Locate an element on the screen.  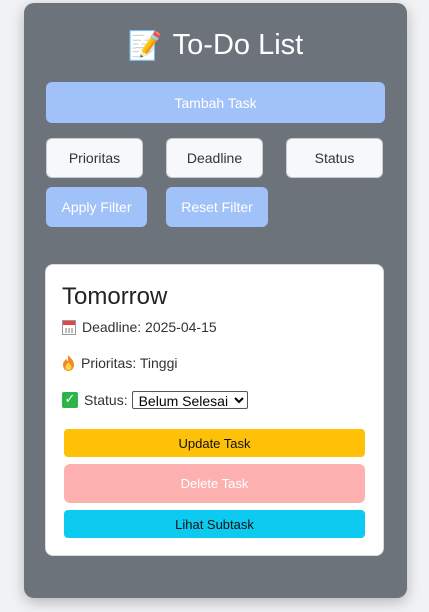
page-title: 📝 To-Do List is located at coordinates (215, 45).